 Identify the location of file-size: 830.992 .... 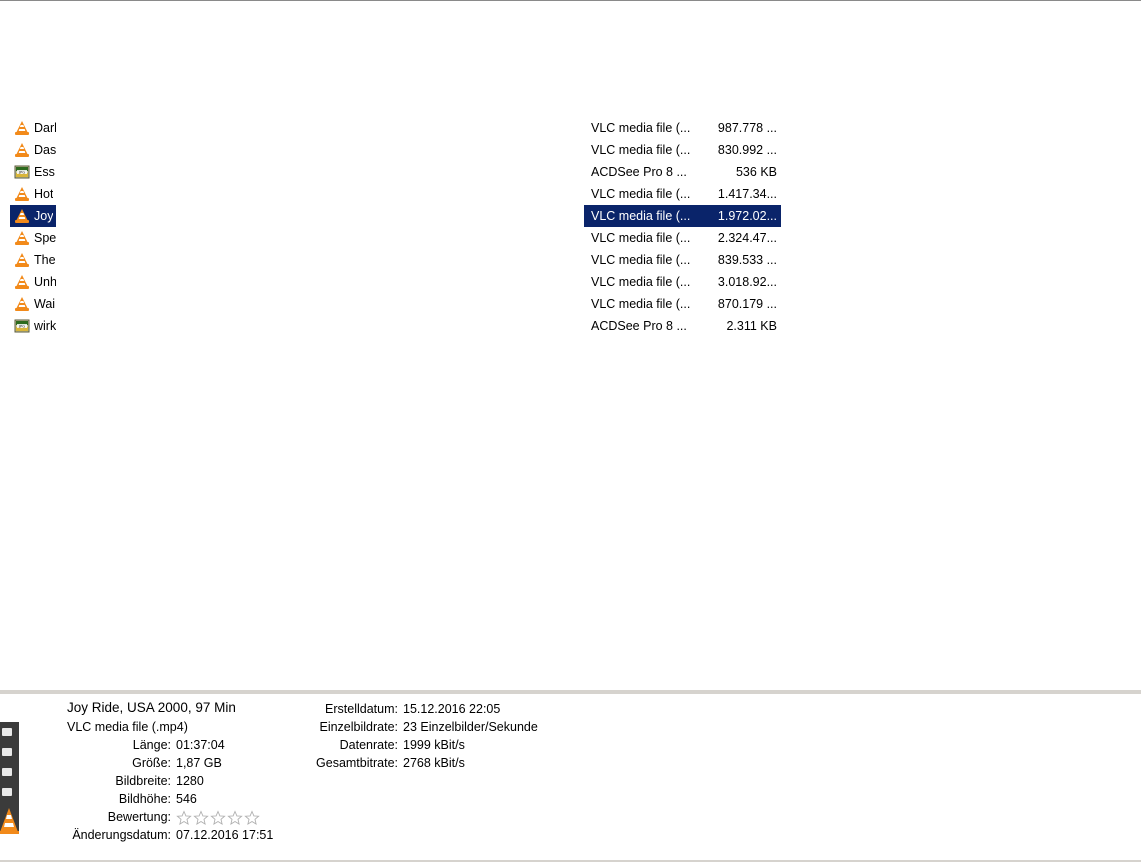
(747, 150).